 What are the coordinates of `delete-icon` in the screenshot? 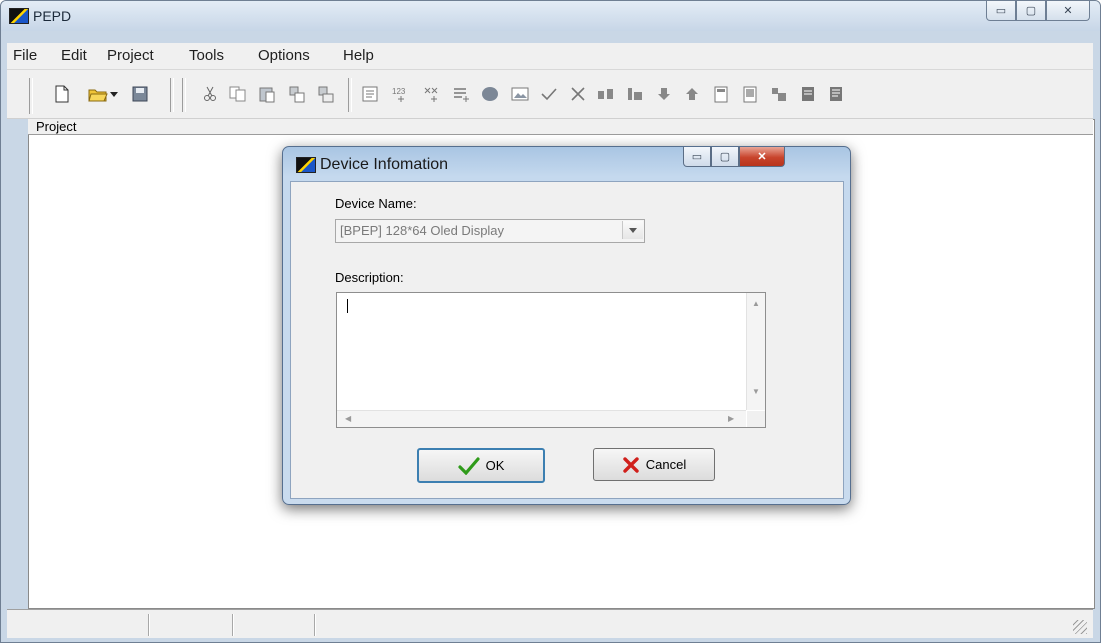 It's located at (578, 94).